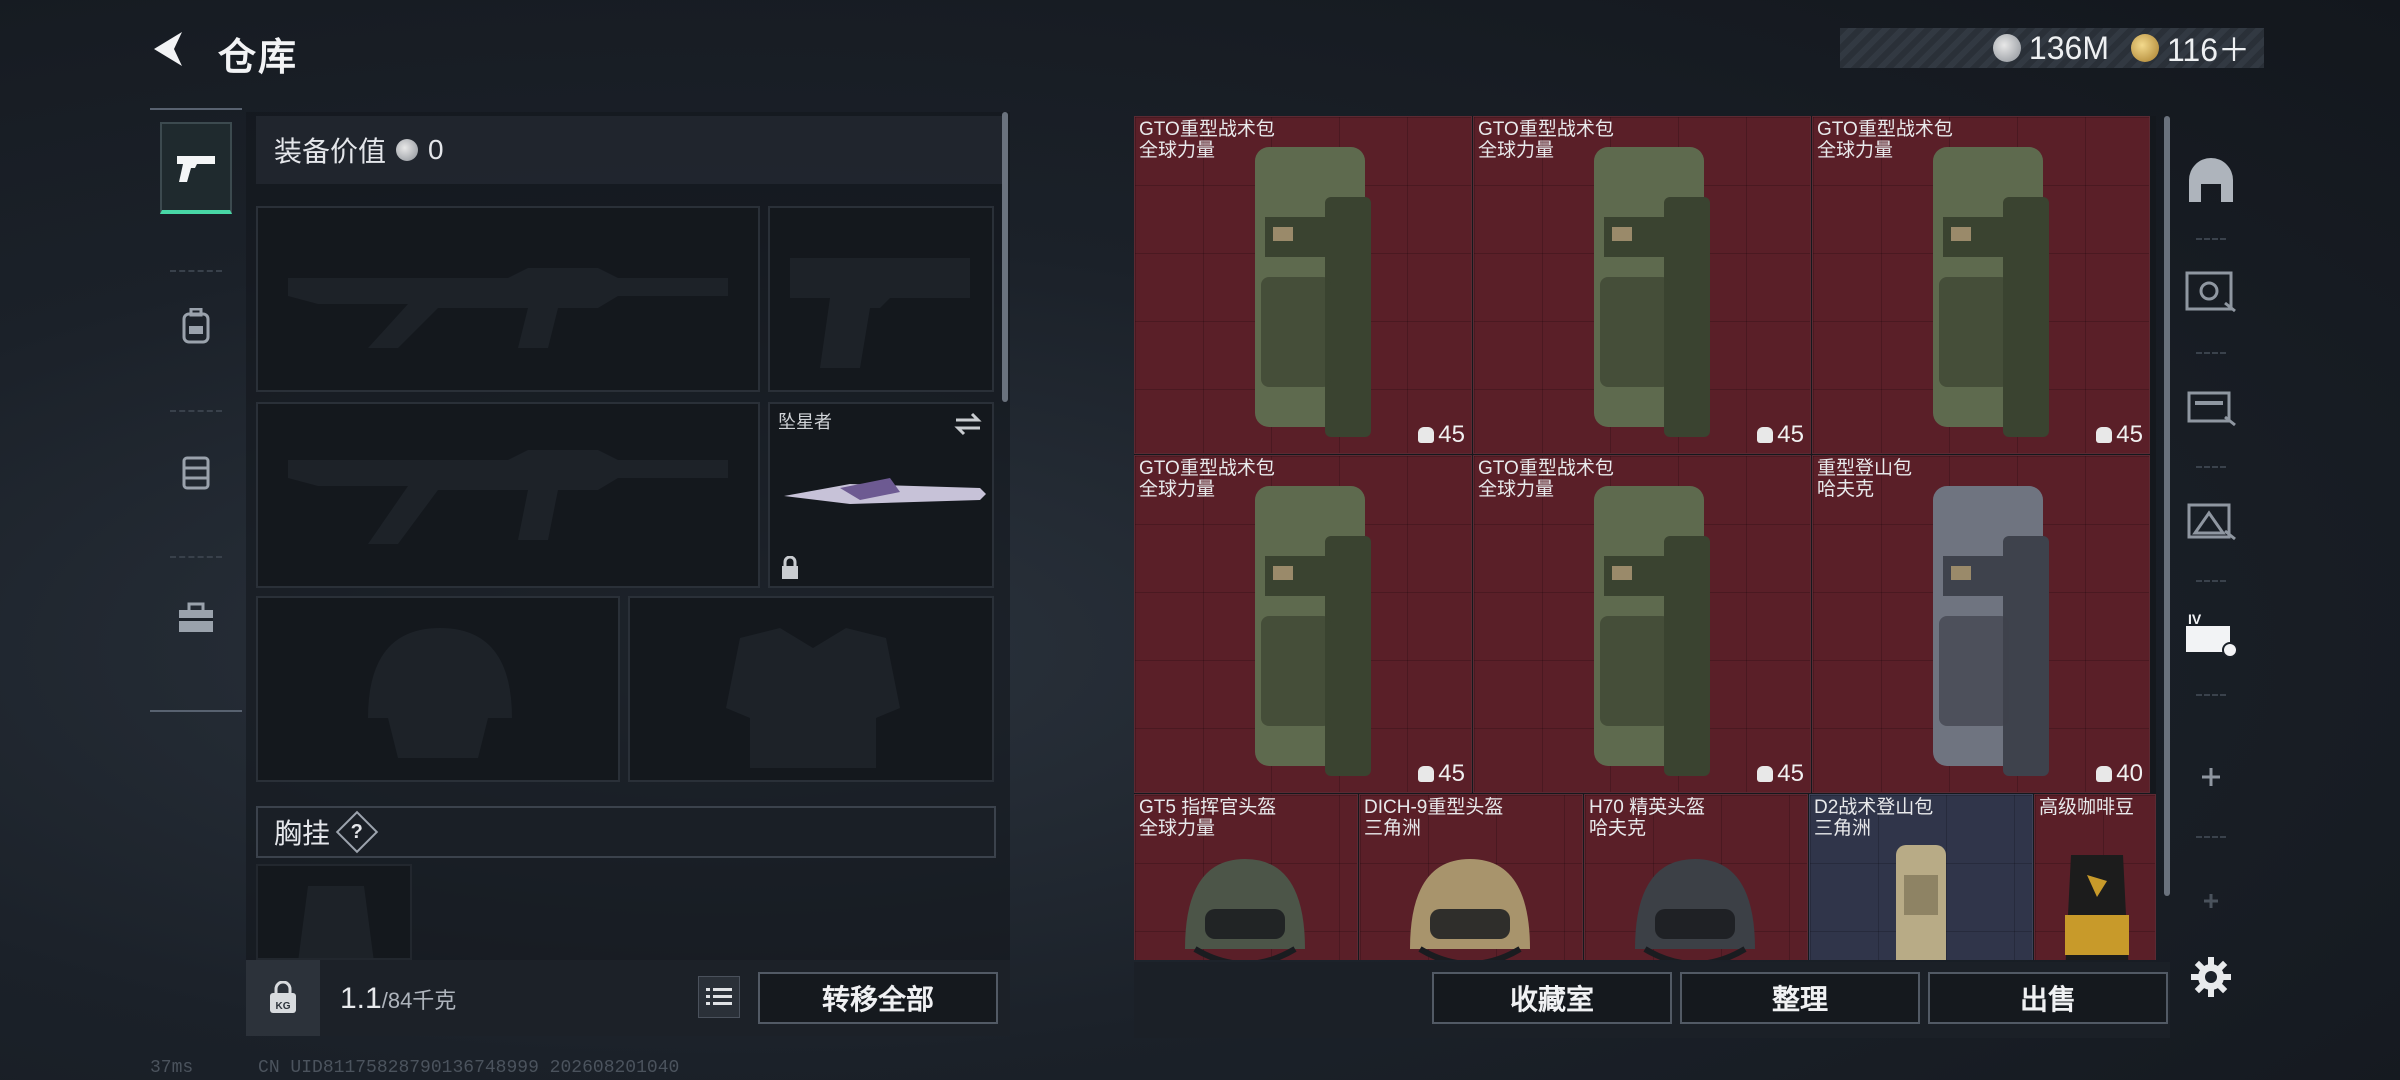 The height and width of the screenshot is (1080, 2400). I want to click on vault-a-icon, so click(2210, 292).